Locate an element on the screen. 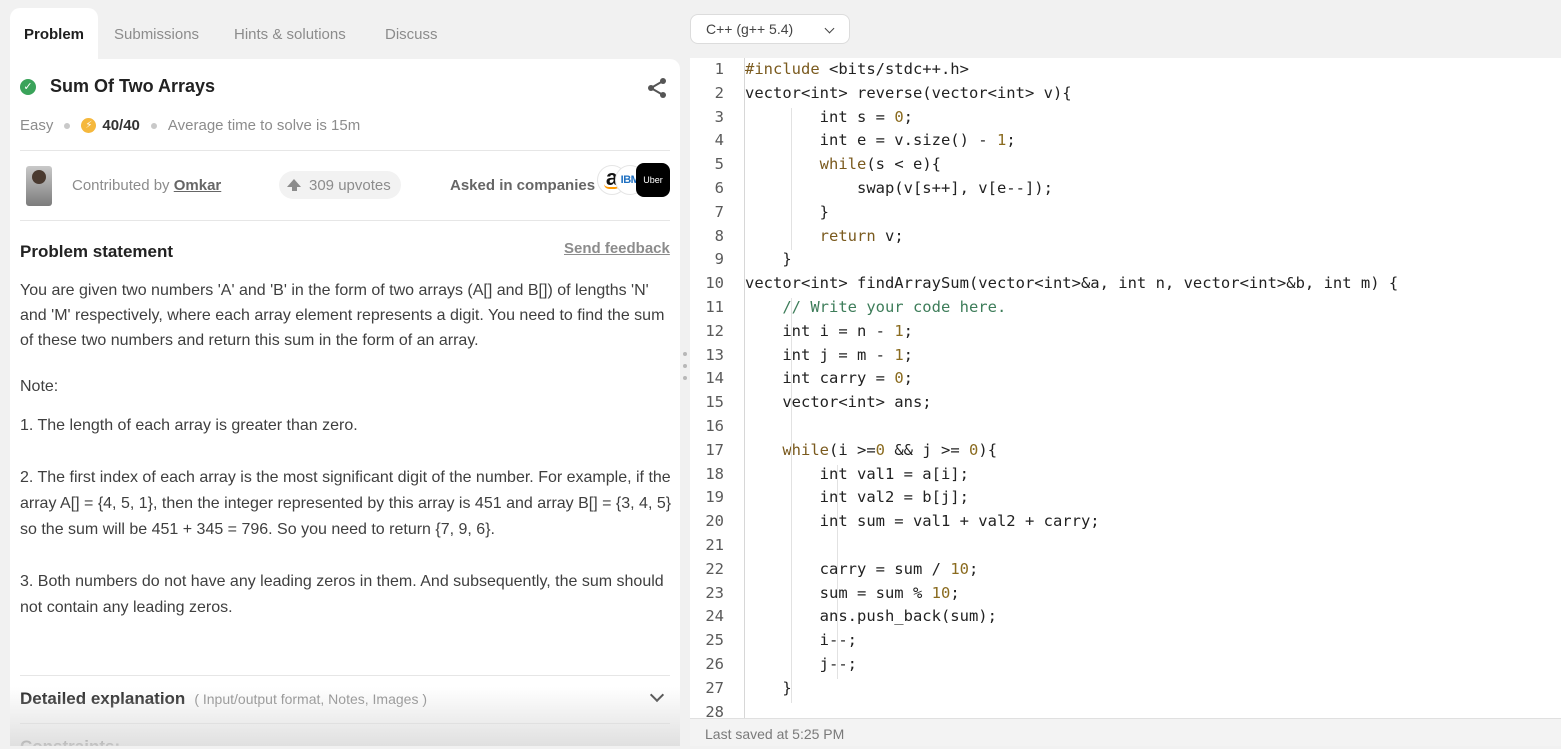 This screenshot has height=749, width=1561. line-number: 9 is located at coordinates (719, 259).